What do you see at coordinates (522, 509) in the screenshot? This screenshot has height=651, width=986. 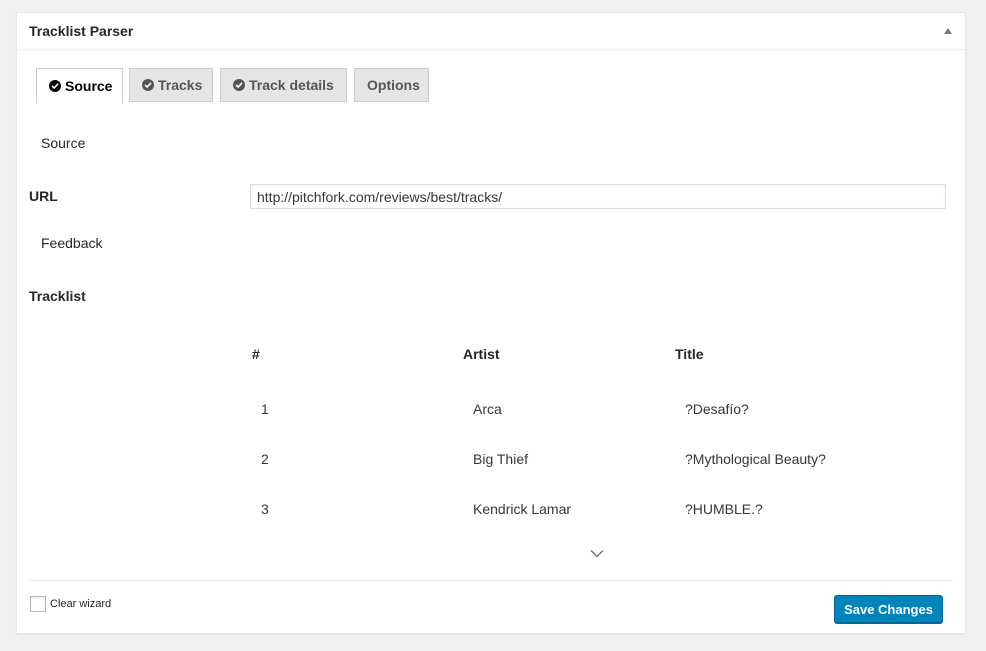 I see `row-artist: Kendrick Lamar` at bounding box center [522, 509].